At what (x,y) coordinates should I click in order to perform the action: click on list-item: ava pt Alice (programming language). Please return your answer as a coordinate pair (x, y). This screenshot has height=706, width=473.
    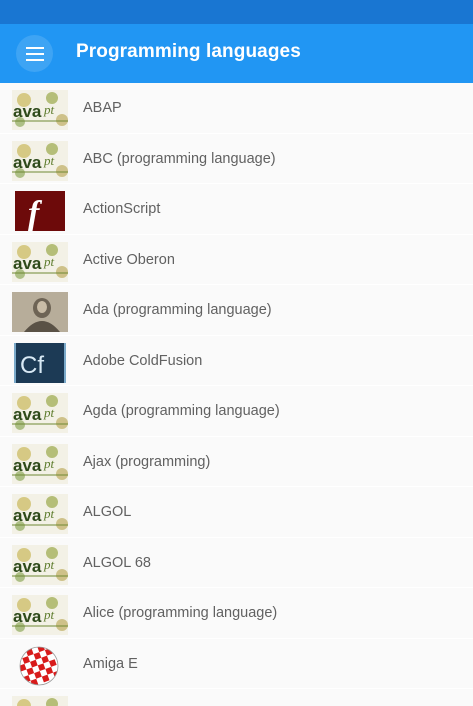
    Looking at the image, I should click on (236, 613).